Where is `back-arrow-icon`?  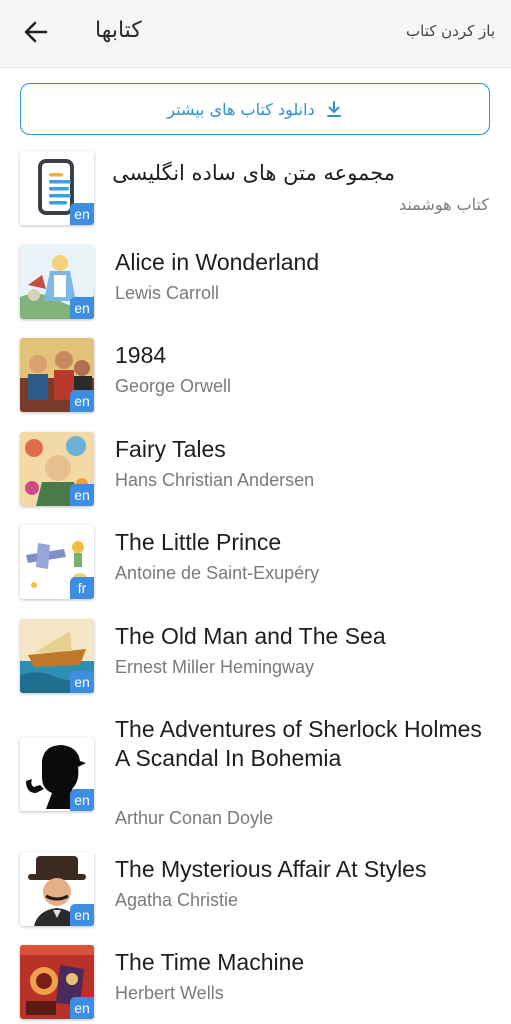 back-arrow-icon is located at coordinates (36, 32).